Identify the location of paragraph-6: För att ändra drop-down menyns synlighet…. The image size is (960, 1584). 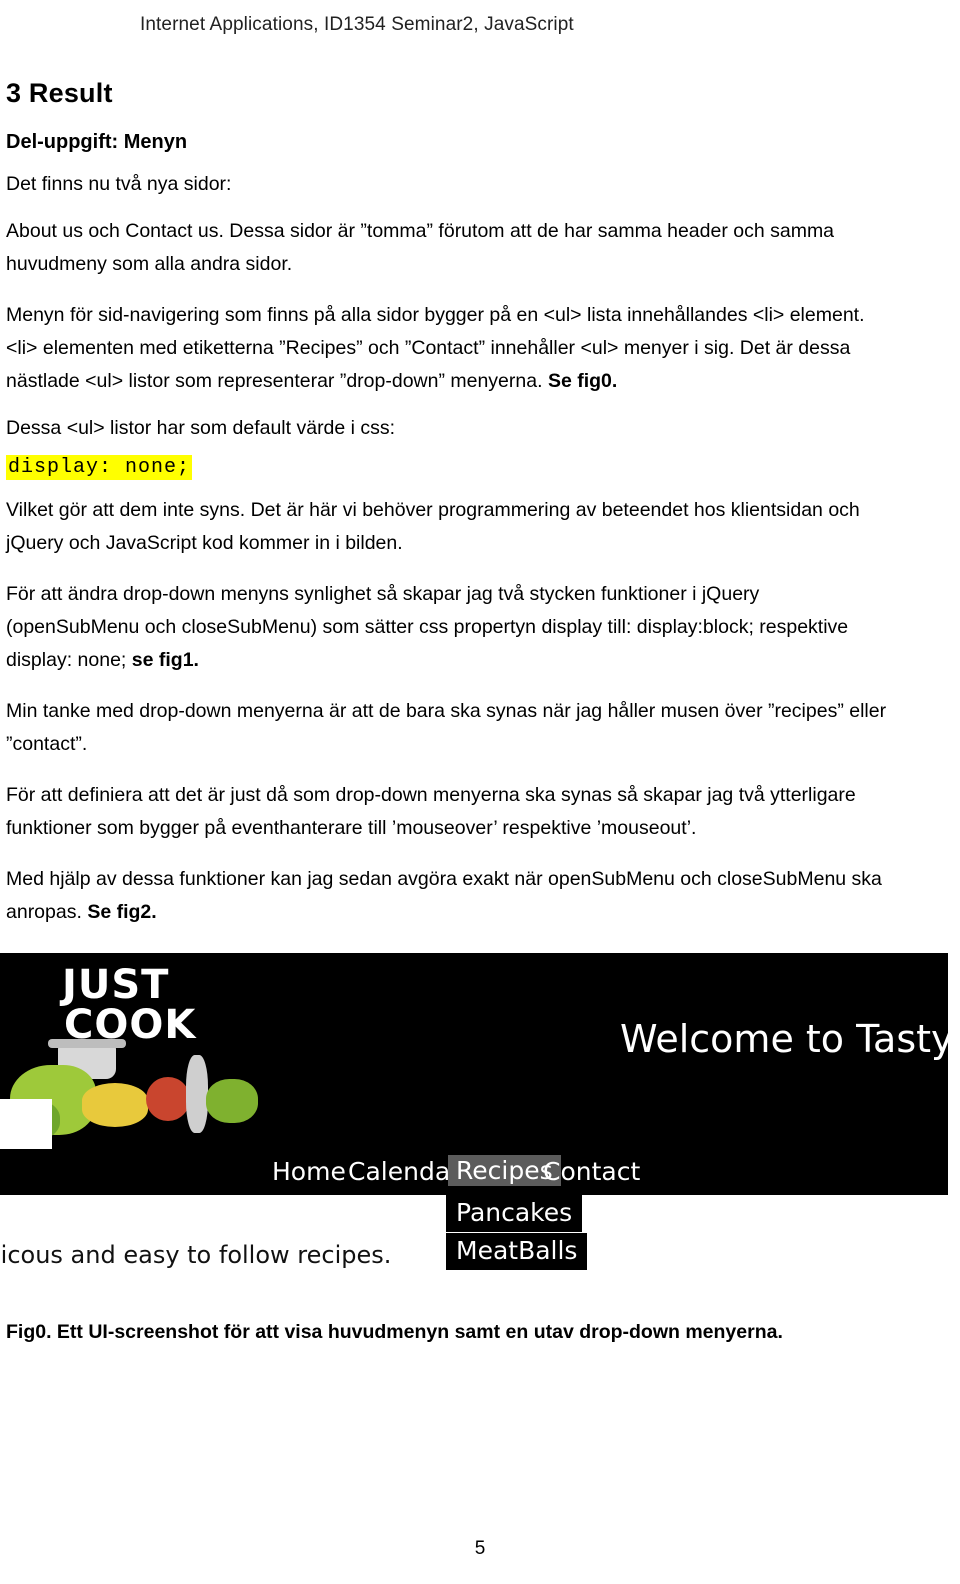
(451, 627).